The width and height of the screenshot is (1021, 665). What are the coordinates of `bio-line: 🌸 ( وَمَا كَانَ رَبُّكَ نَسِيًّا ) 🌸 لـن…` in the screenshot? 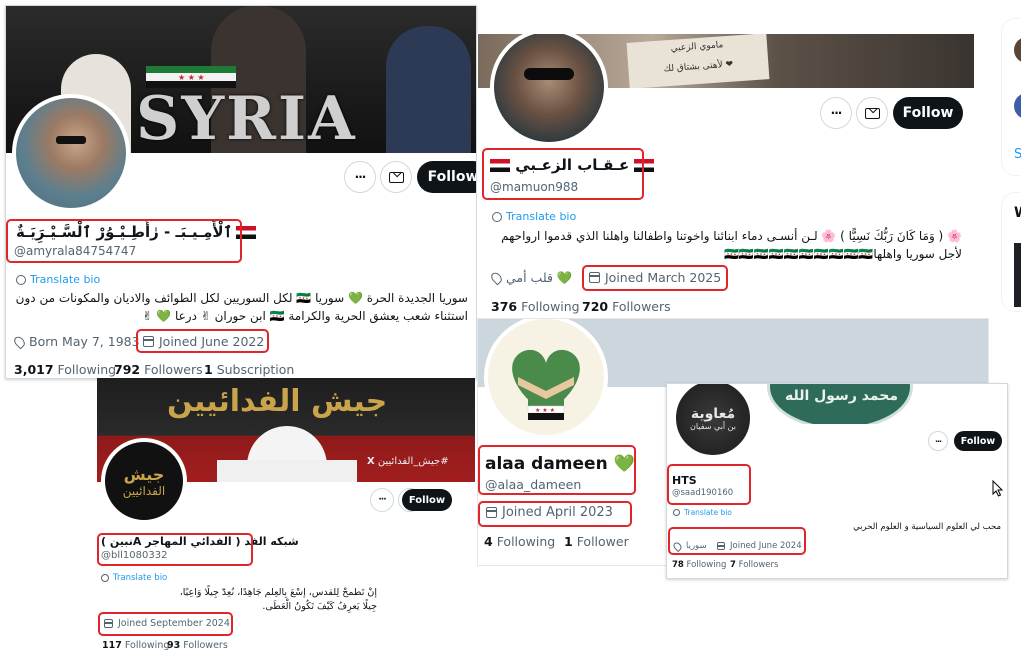 It's located at (731, 236).